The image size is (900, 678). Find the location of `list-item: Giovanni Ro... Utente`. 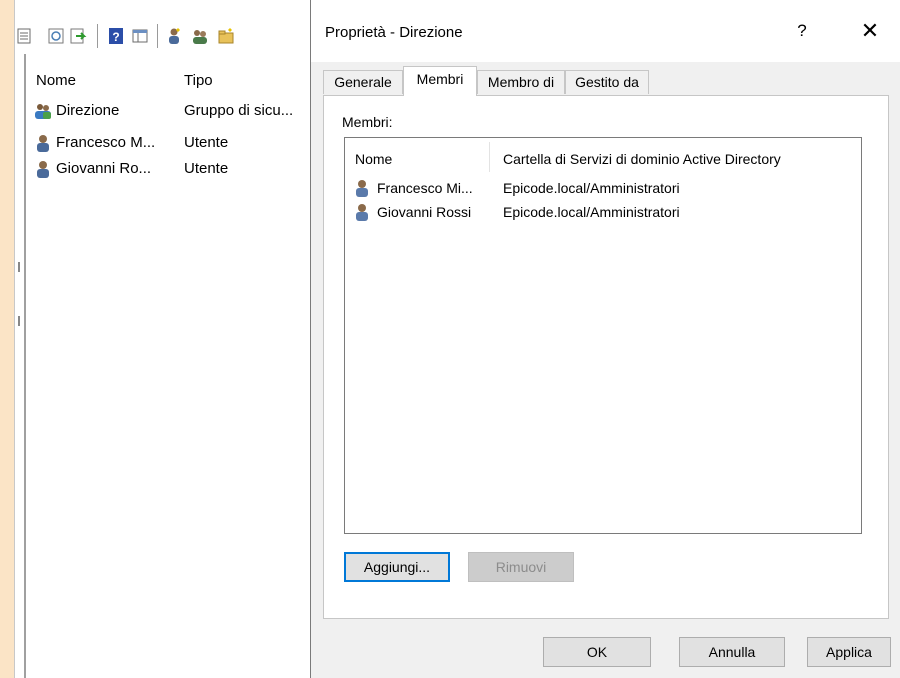

list-item: Giovanni Ro... Utente is located at coordinates (179, 169).